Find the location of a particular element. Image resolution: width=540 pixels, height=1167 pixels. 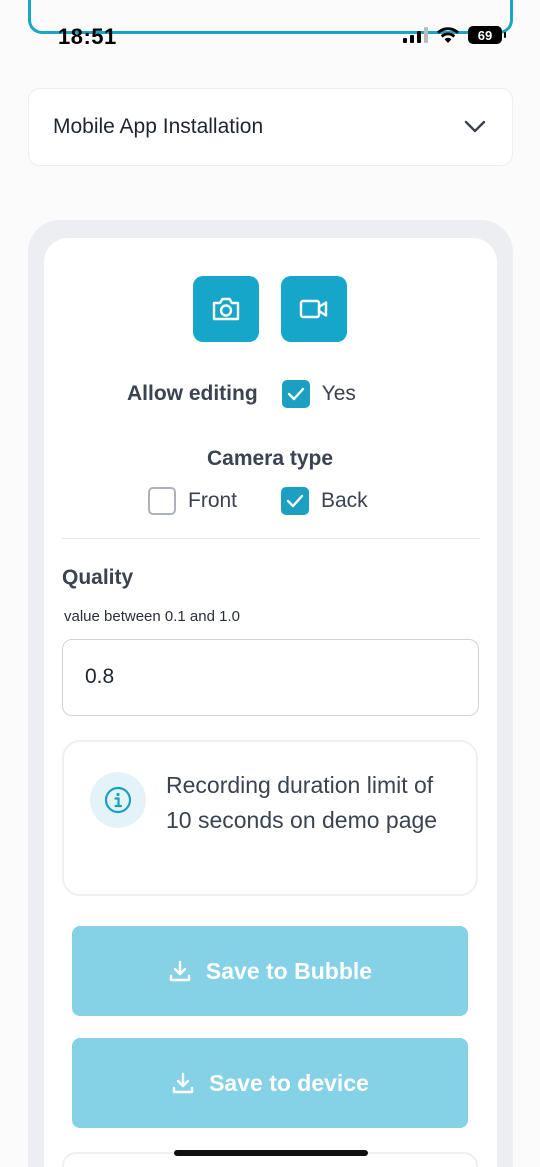

take-photo-button is located at coordinates (226, 309).